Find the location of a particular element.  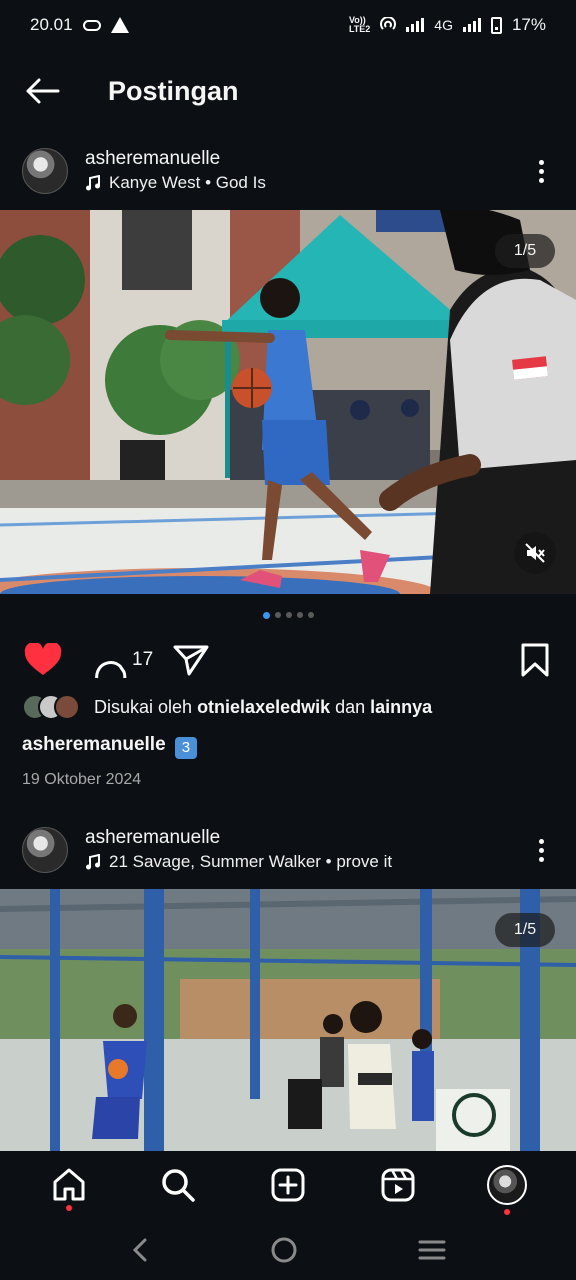

music-info: 21 Savage, Summer Walker • prove it is located at coordinates (300, 862).